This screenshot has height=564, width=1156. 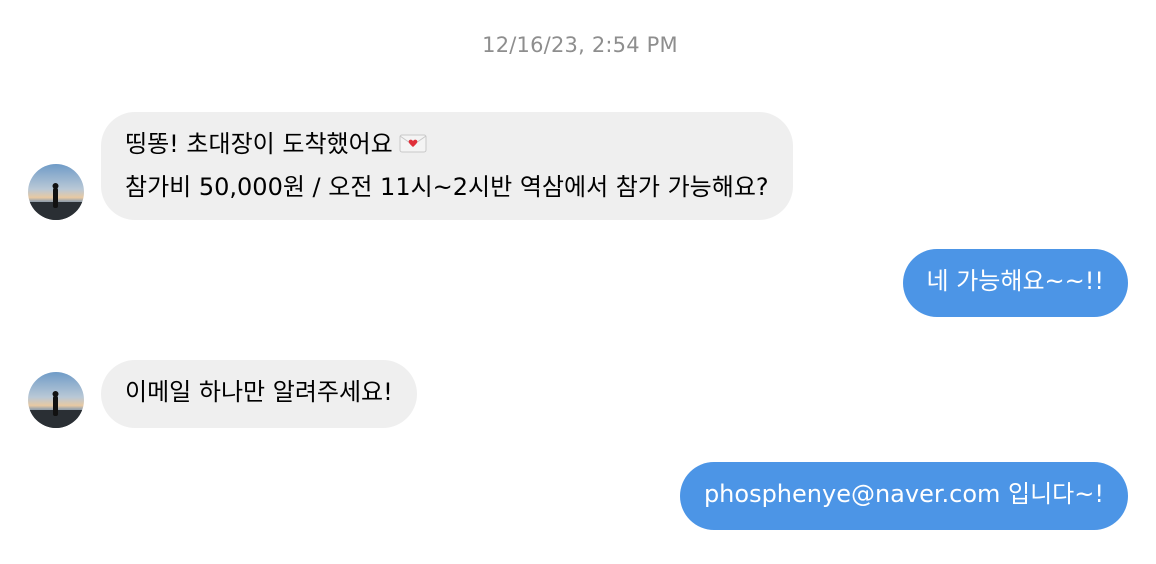 What do you see at coordinates (578, 394) in the screenshot?
I see `message-row-incoming: 이메일 하나만 알려주세요!` at bounding box center [578, 394].